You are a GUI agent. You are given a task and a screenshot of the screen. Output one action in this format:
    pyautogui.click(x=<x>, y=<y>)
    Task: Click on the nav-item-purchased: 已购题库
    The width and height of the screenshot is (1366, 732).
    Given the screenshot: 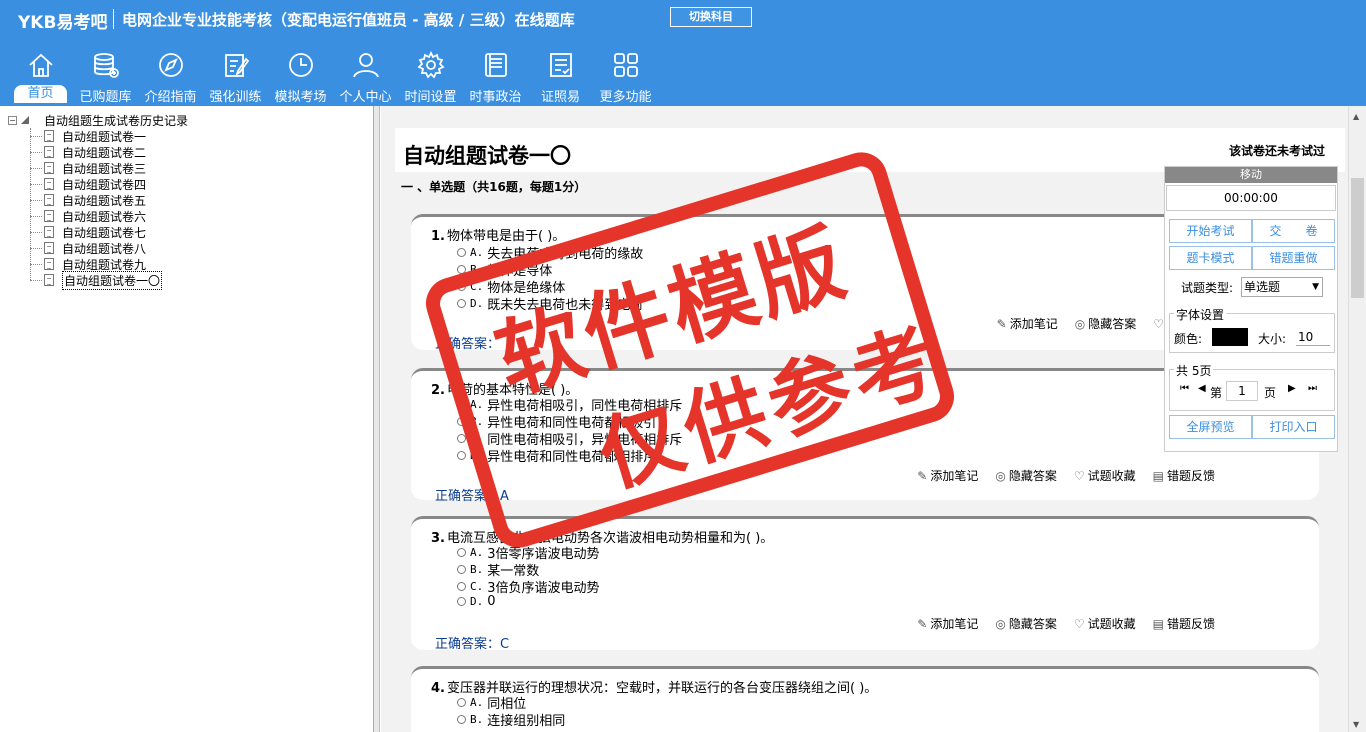 What is the action you would take?
    pyautogui.click(x=105, y=77)
    